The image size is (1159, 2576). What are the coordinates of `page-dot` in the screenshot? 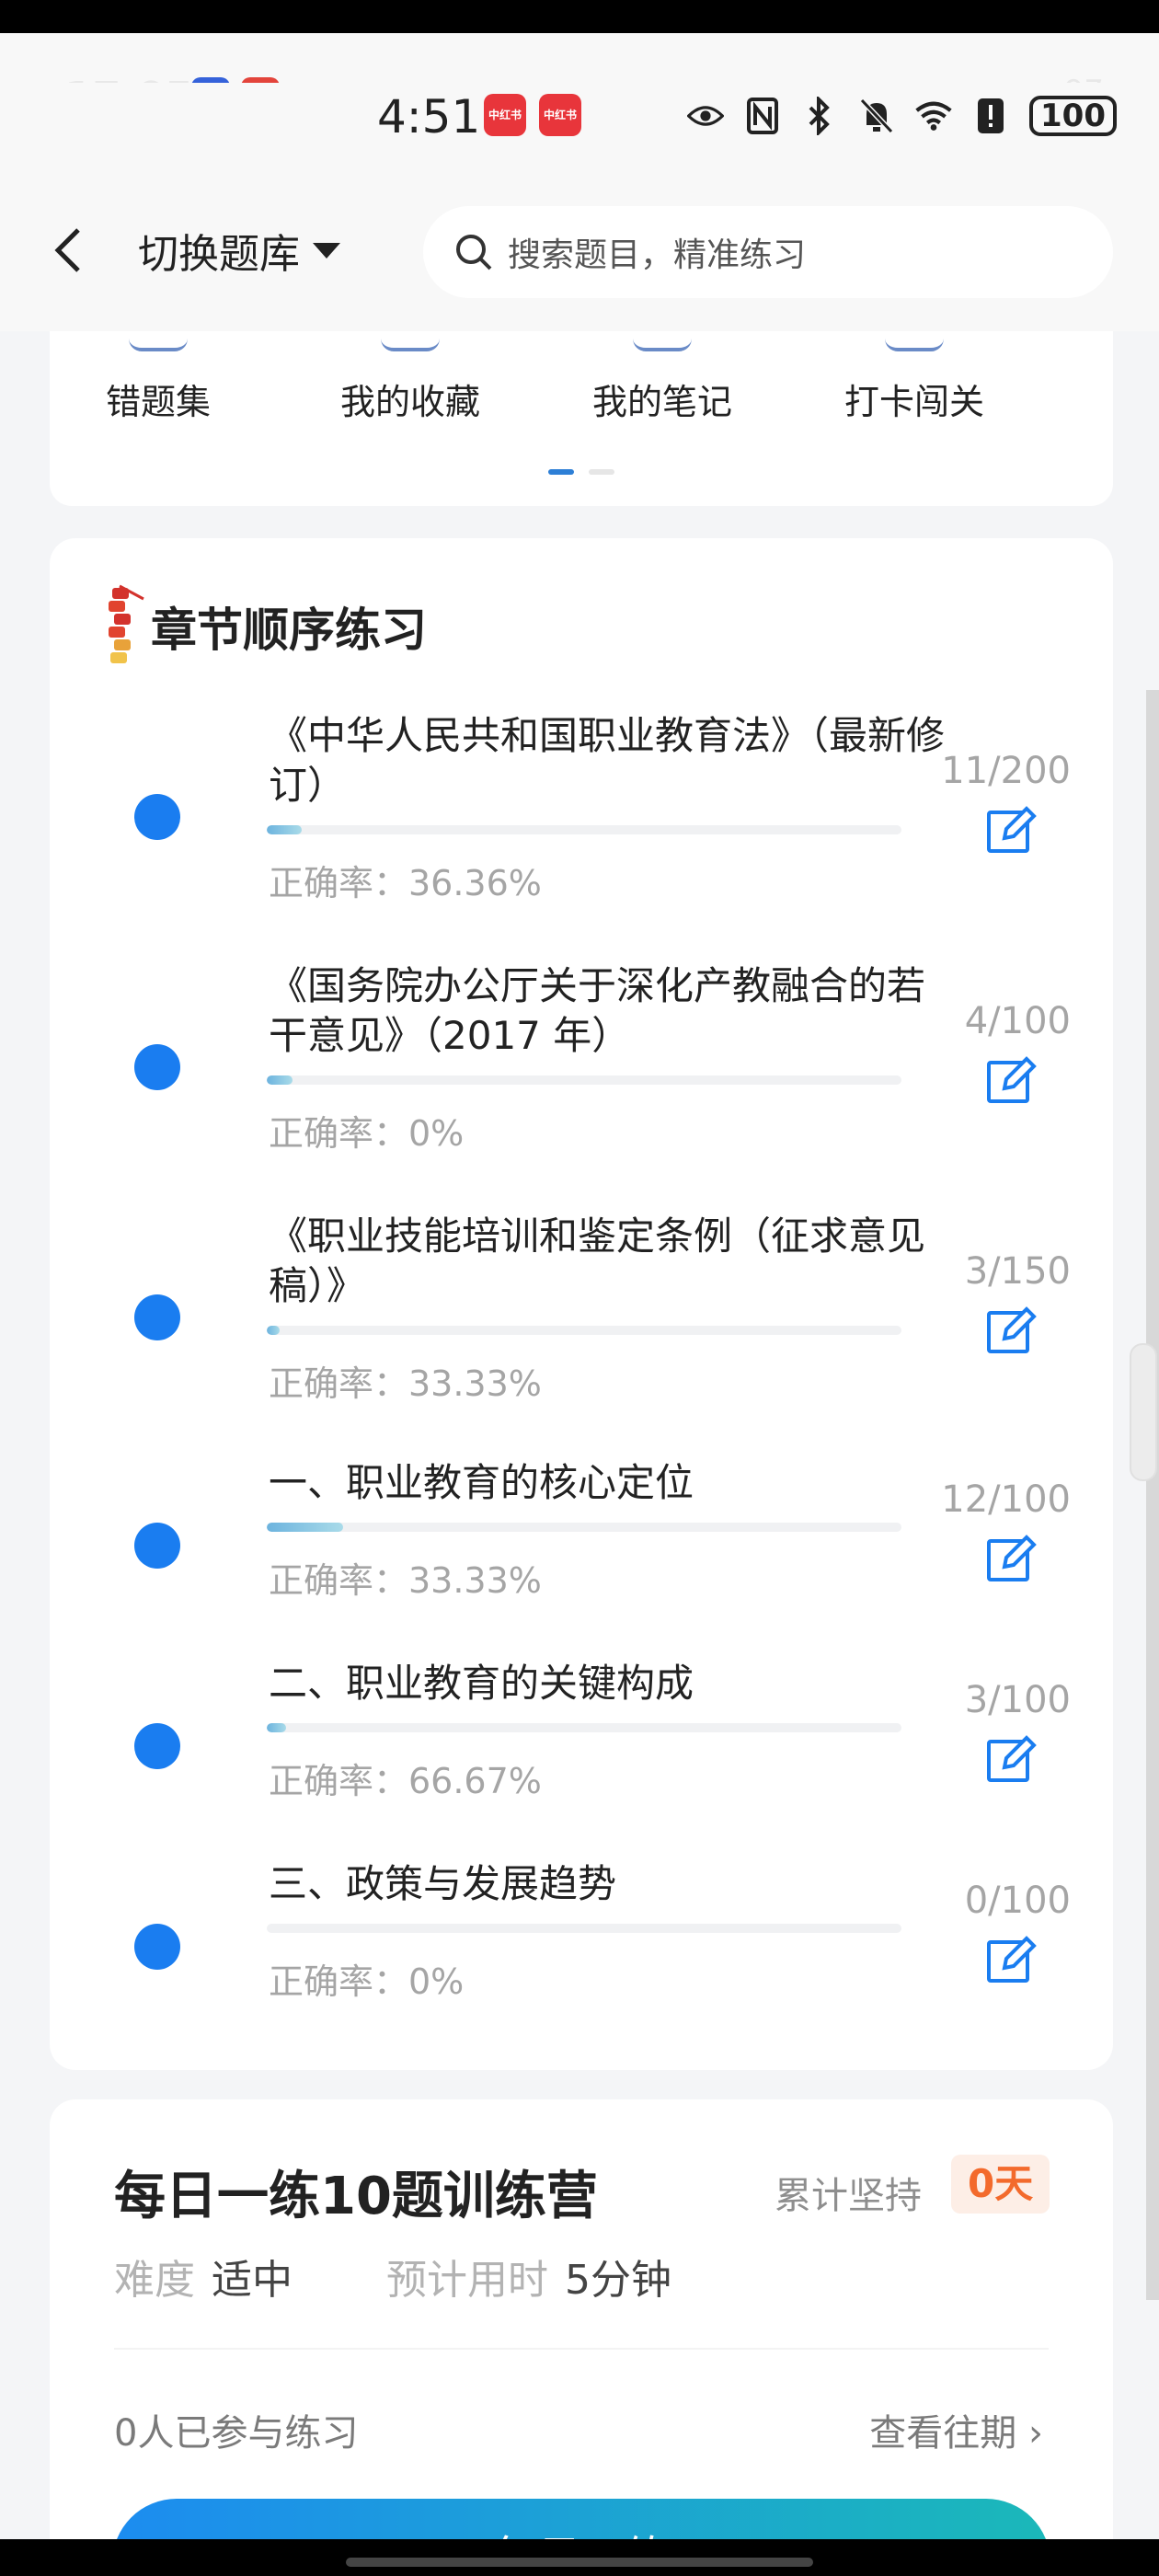 It's located at (601, 472).